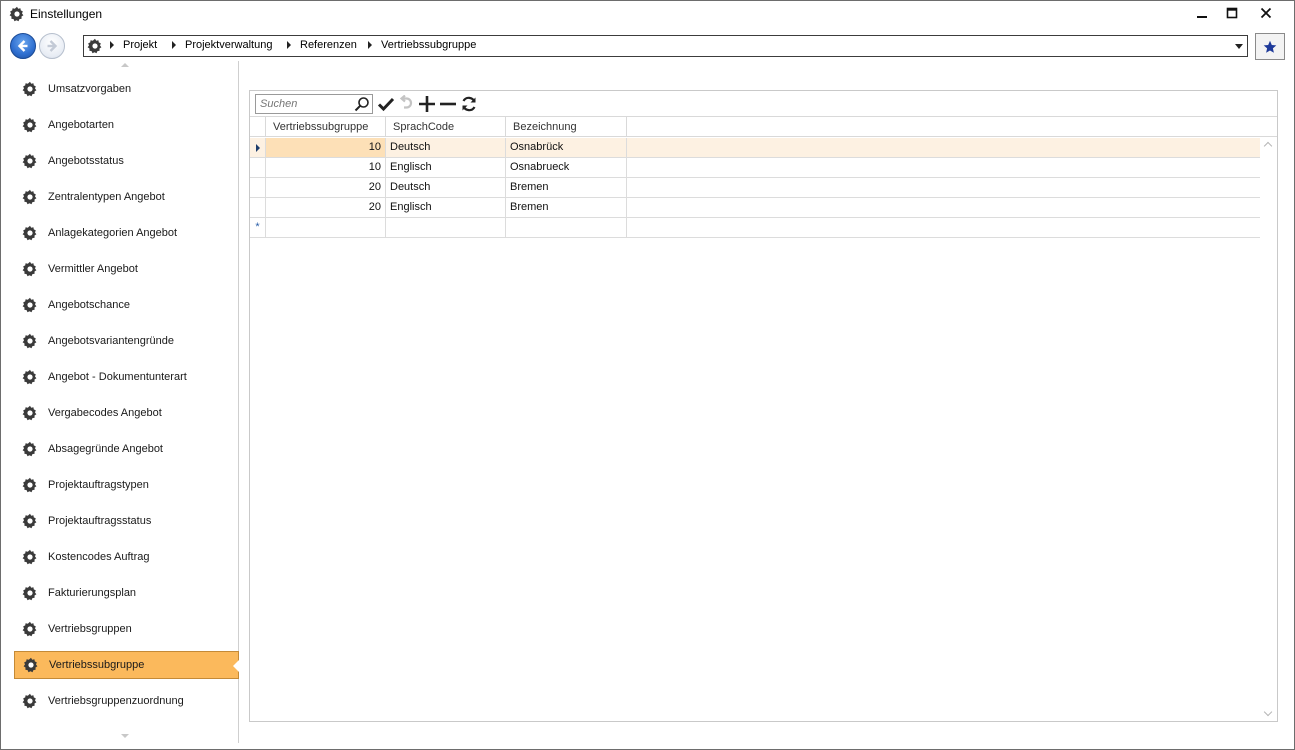 The width and height of the screenshot is (1295, 750). What do you see at coordinates (258, 127) in the screenshot?
I see `header-indicator-cell` at bounding box center [258, 127].